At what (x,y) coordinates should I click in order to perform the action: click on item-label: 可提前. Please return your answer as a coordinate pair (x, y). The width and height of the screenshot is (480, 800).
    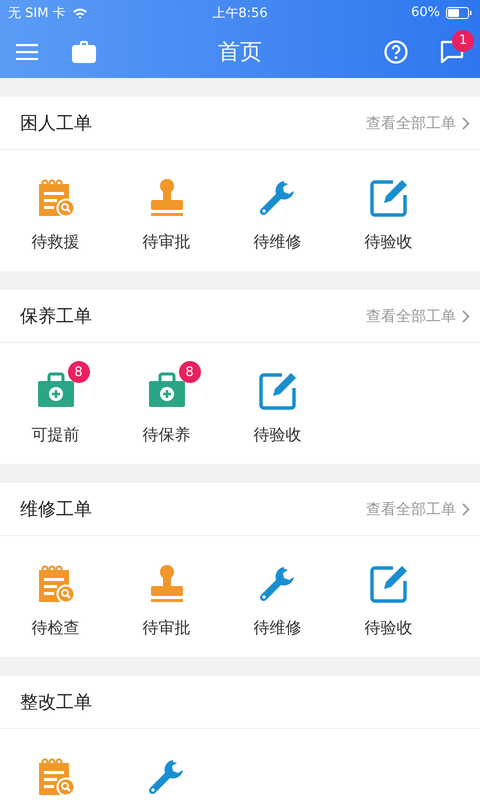
    Looking at the image, I should click on (56, 435).